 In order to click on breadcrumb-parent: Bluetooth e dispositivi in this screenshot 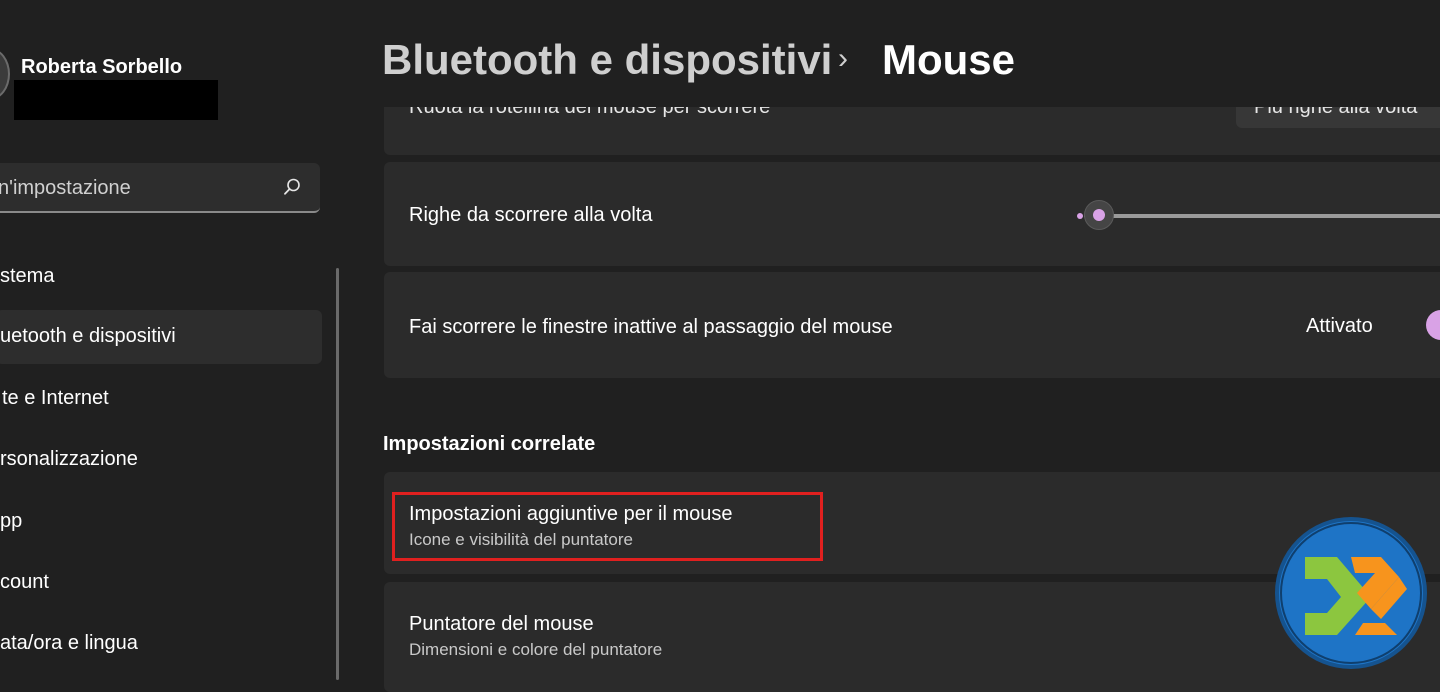, I will do `click(607, 60)`.